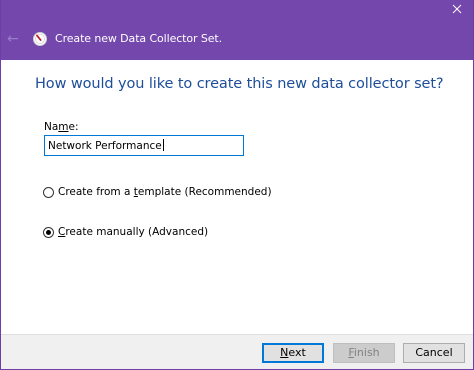 Image resolution: width=474 pixels, height=370 pixels. What do you see at coordinates (105, 146) in the screenshot?
I see `name-input-value: Network Performance` at bounding box center [105, 146].